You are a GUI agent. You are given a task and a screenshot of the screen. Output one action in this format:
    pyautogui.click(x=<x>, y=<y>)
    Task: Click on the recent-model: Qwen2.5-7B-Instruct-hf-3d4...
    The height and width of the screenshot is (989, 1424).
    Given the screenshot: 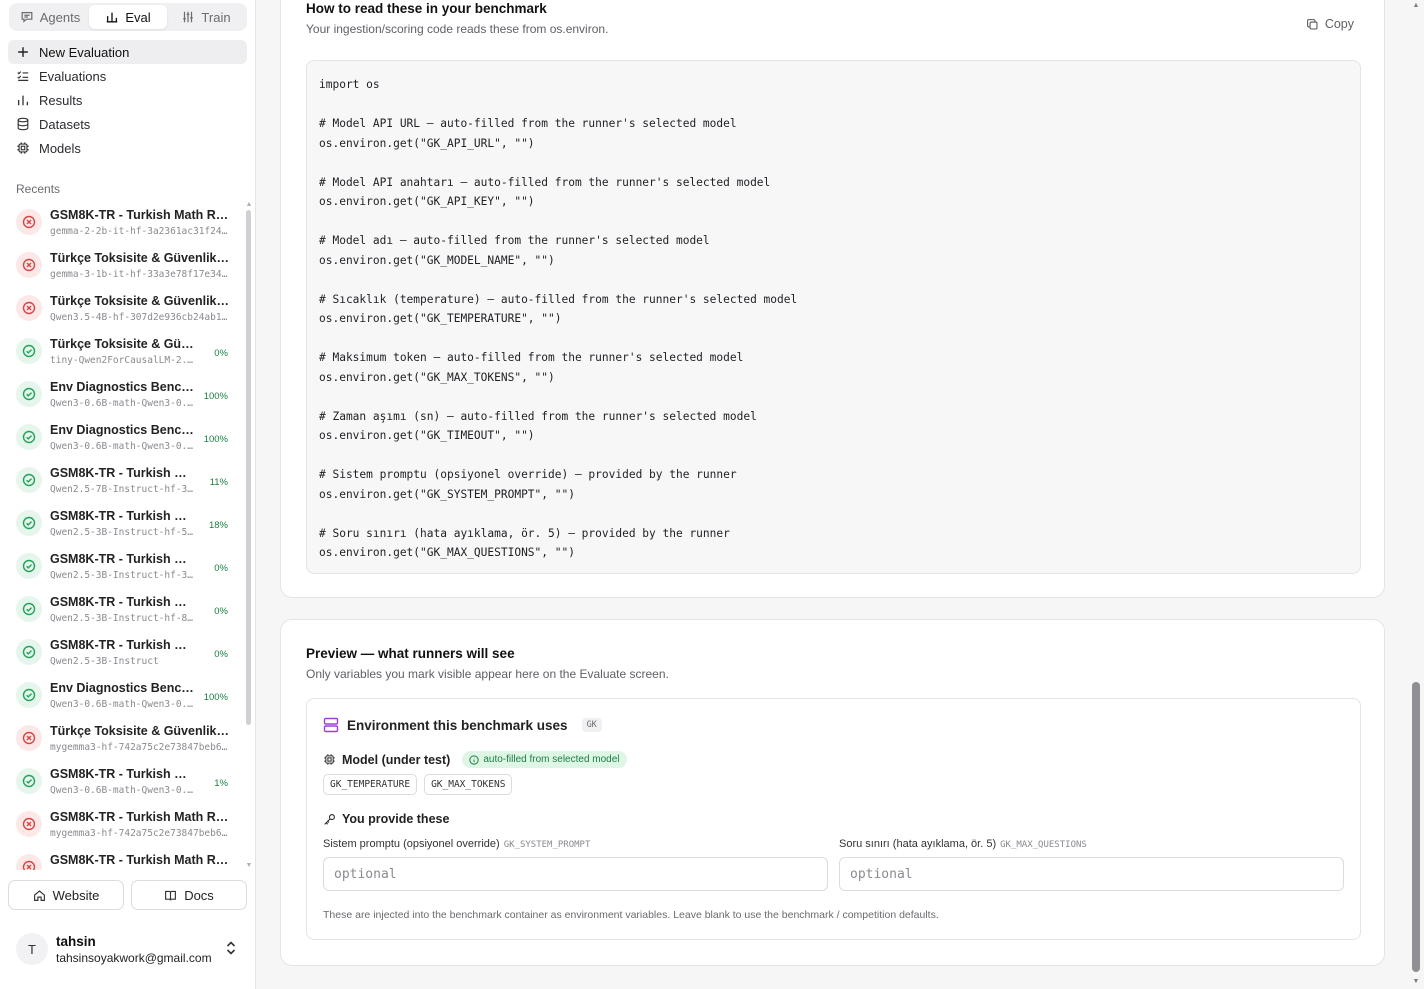 What is the action you would take?
    pyautogui.click(x=122, y=489)
    